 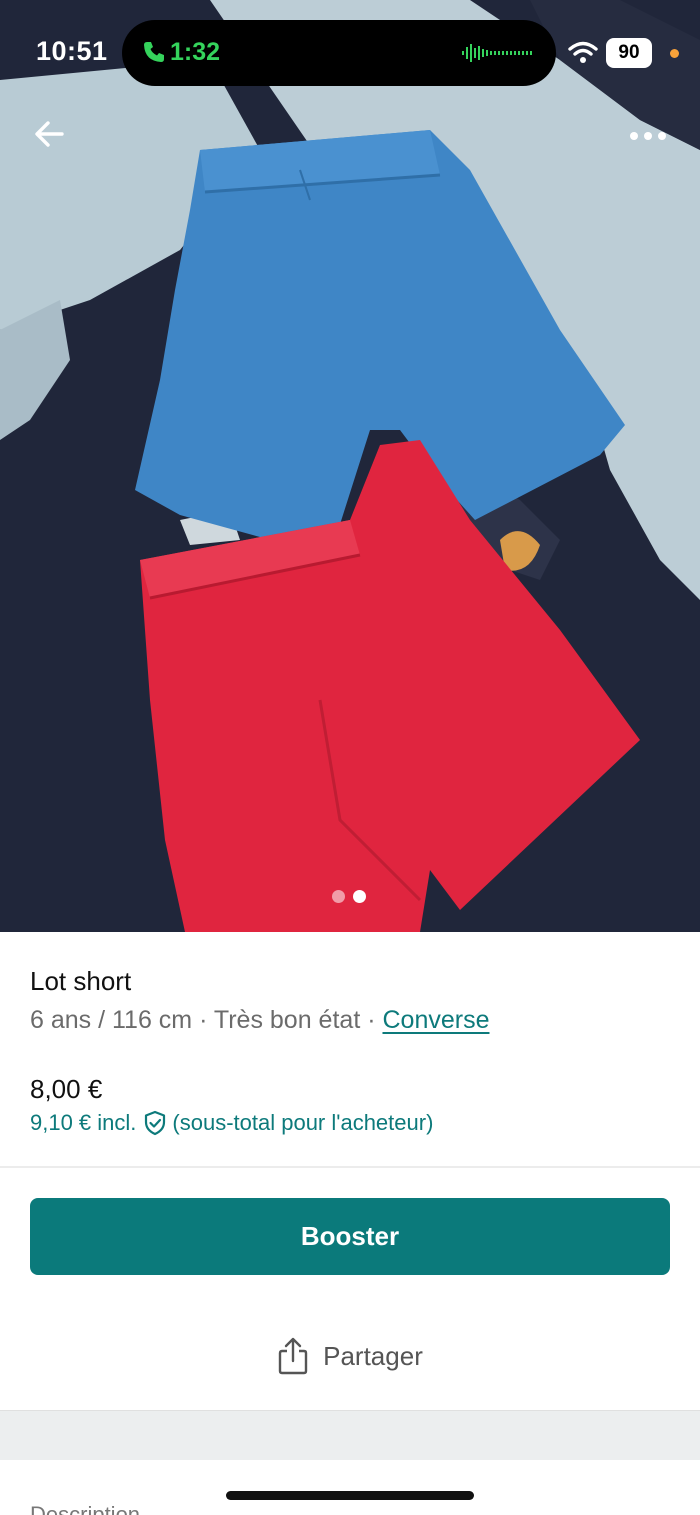 I want to click on item-title: Lot short, so click(x=81, y=981).